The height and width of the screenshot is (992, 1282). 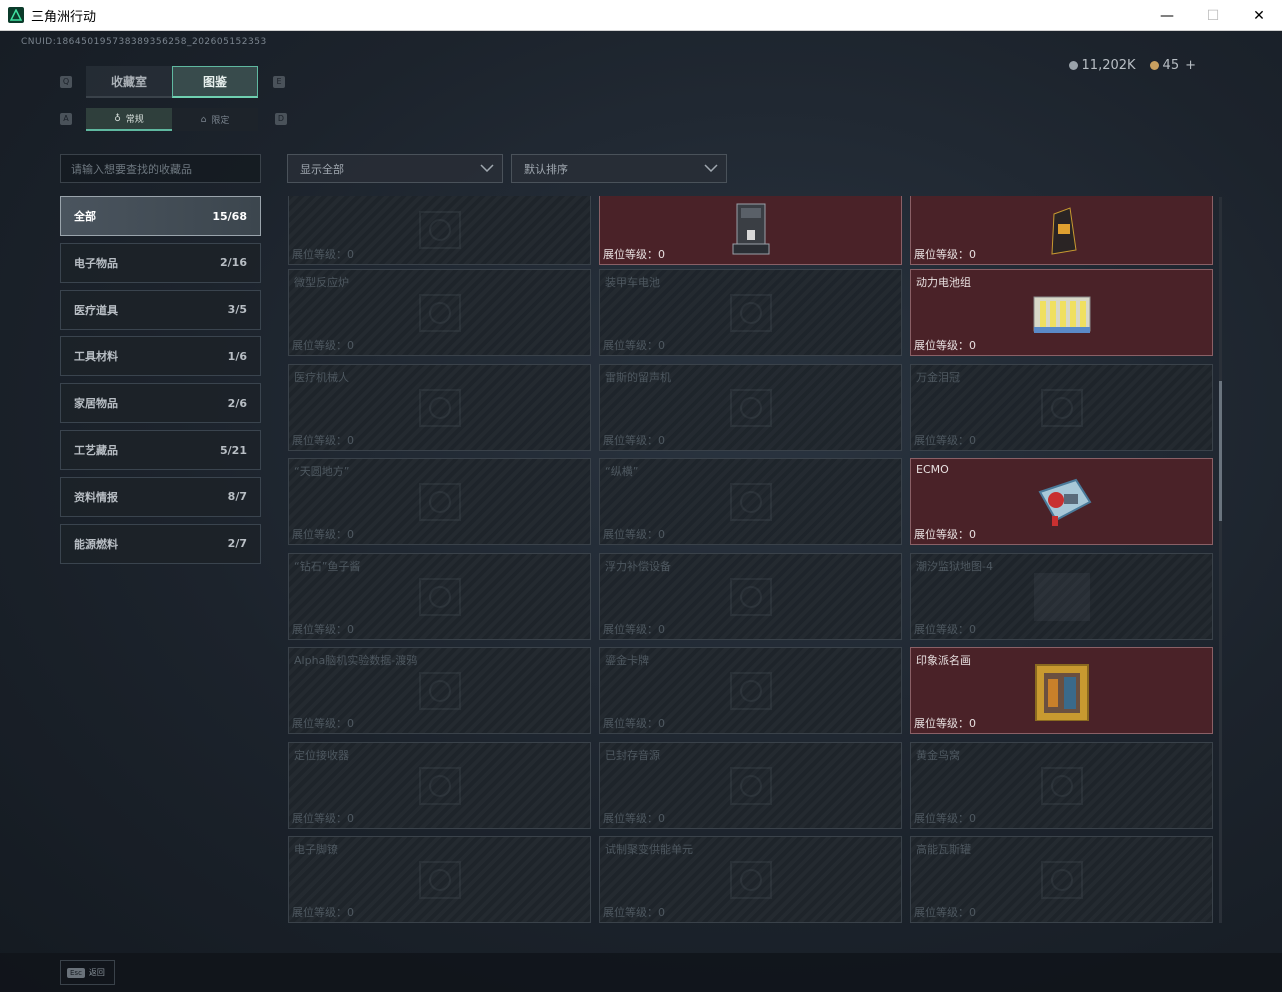 What do you see at coordinates (129, 119) in the screenshot?
I see `subtab-regular: ♁ 常规` at bounding box center [129, 119].